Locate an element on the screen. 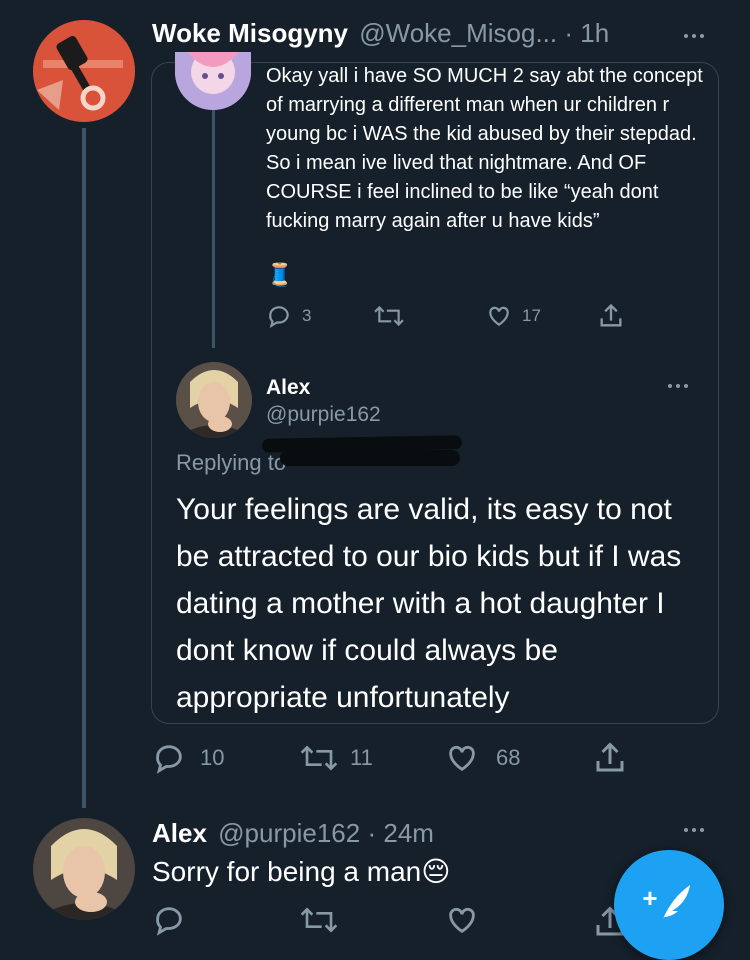  reply-handle: @purpie162 is located at coordinates (289, 833).